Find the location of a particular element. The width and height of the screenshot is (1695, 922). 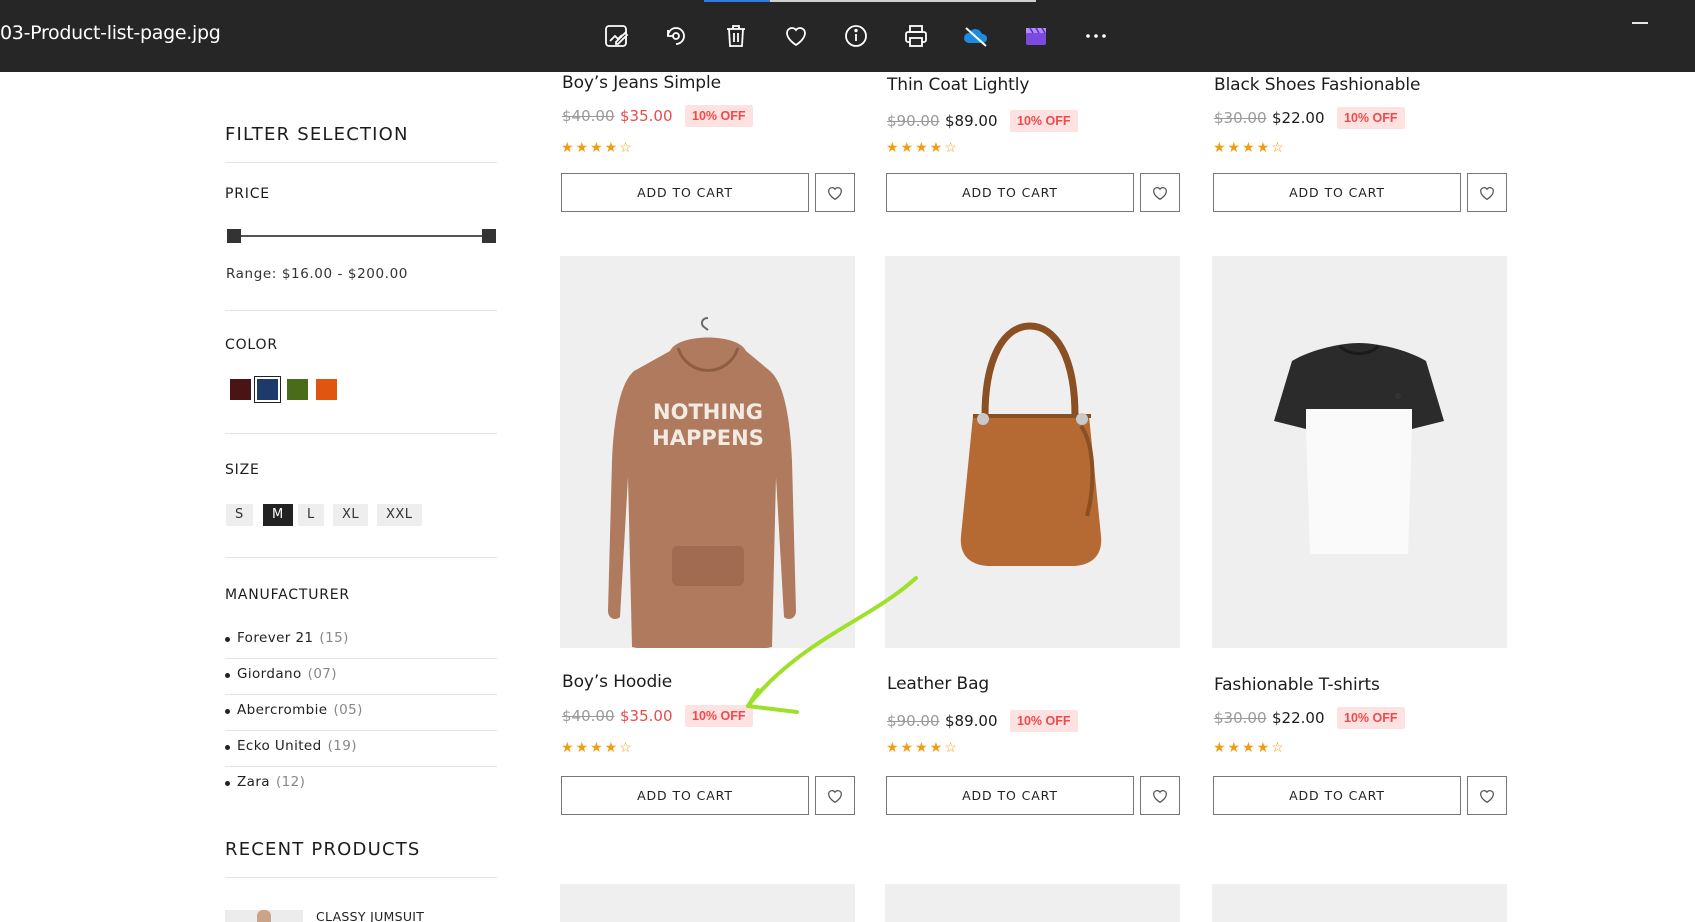

manufacturer-name: Zara is located at coordinates (253, 782).